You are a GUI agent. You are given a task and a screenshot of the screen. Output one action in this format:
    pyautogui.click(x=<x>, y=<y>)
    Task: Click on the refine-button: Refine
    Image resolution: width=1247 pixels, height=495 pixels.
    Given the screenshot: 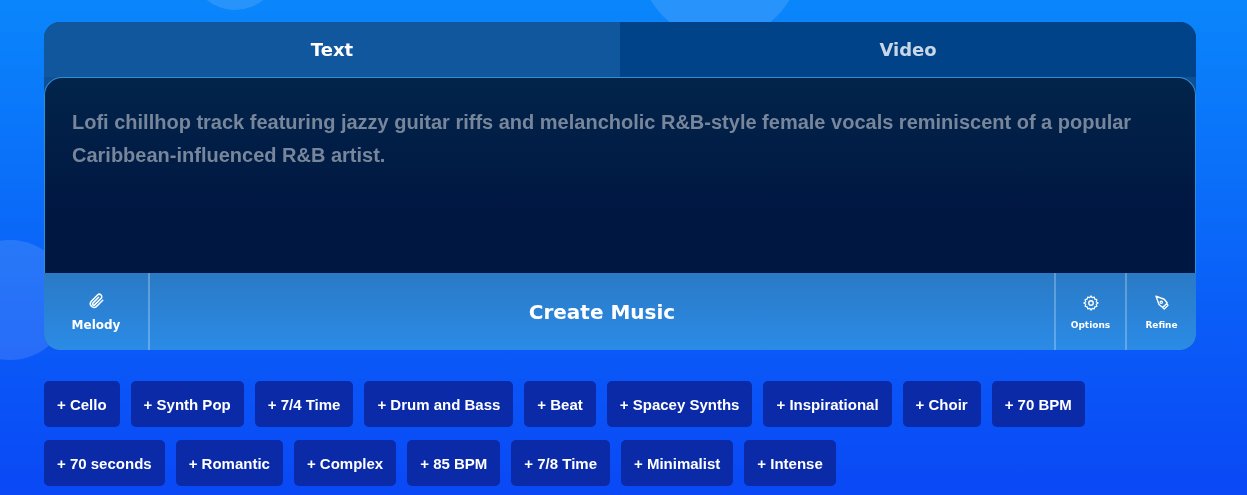 What is the action you would take?
    pyautogui.click(x=1160, y=311)
    